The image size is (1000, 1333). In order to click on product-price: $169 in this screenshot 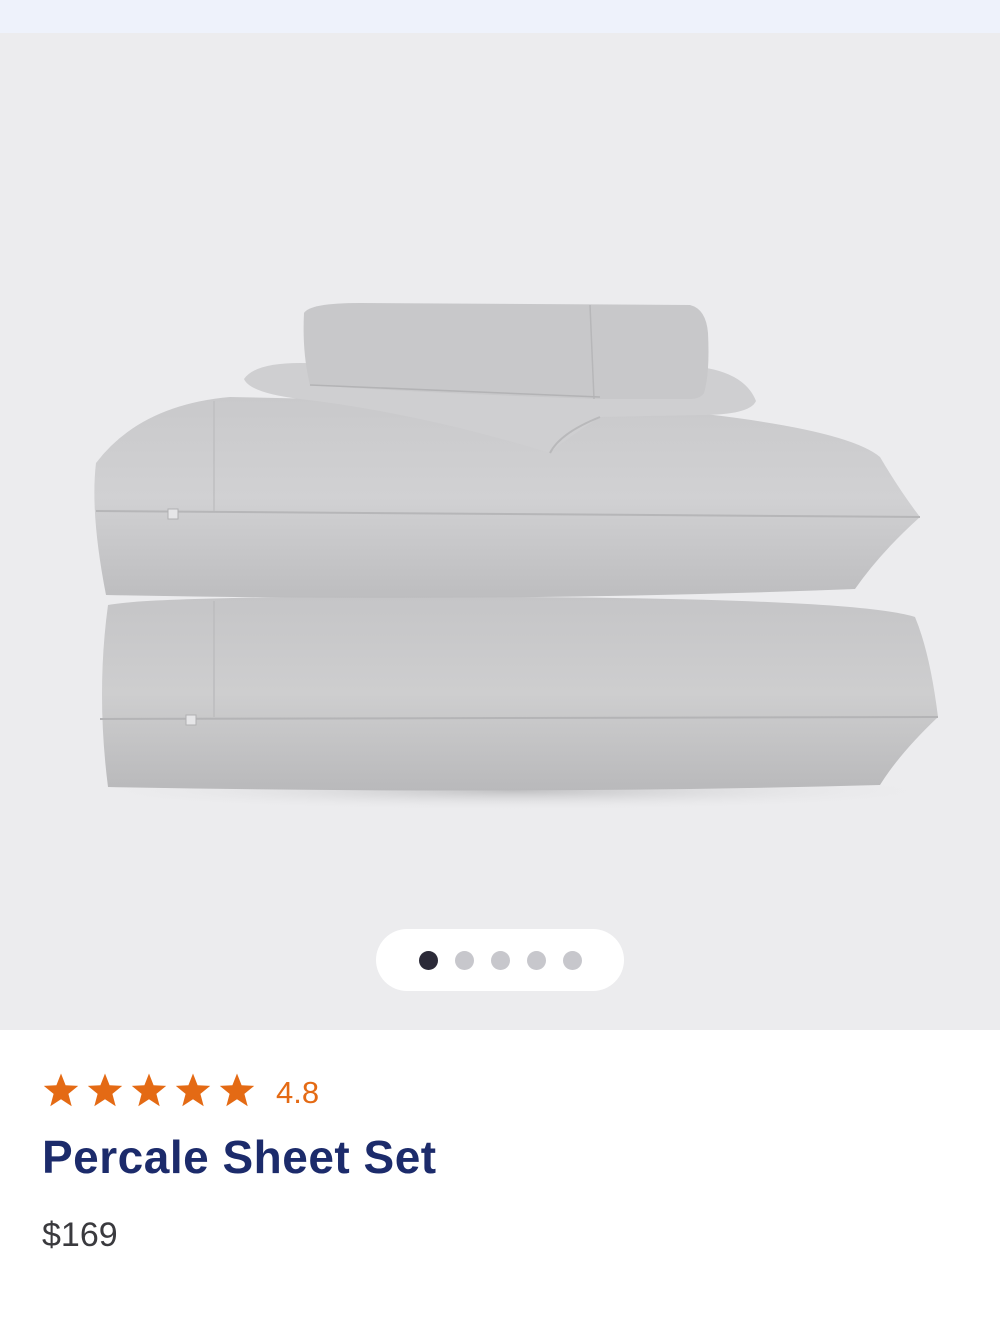, I will do `click(80, 1235)`.